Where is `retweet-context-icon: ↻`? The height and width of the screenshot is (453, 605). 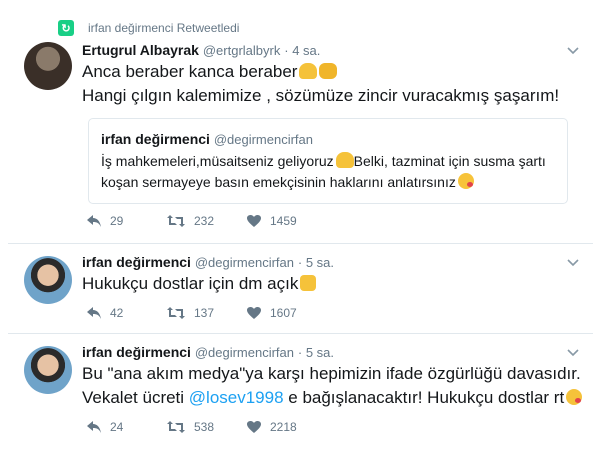
retweet-context-icon: ↻ is located at coordinates (66, 28).